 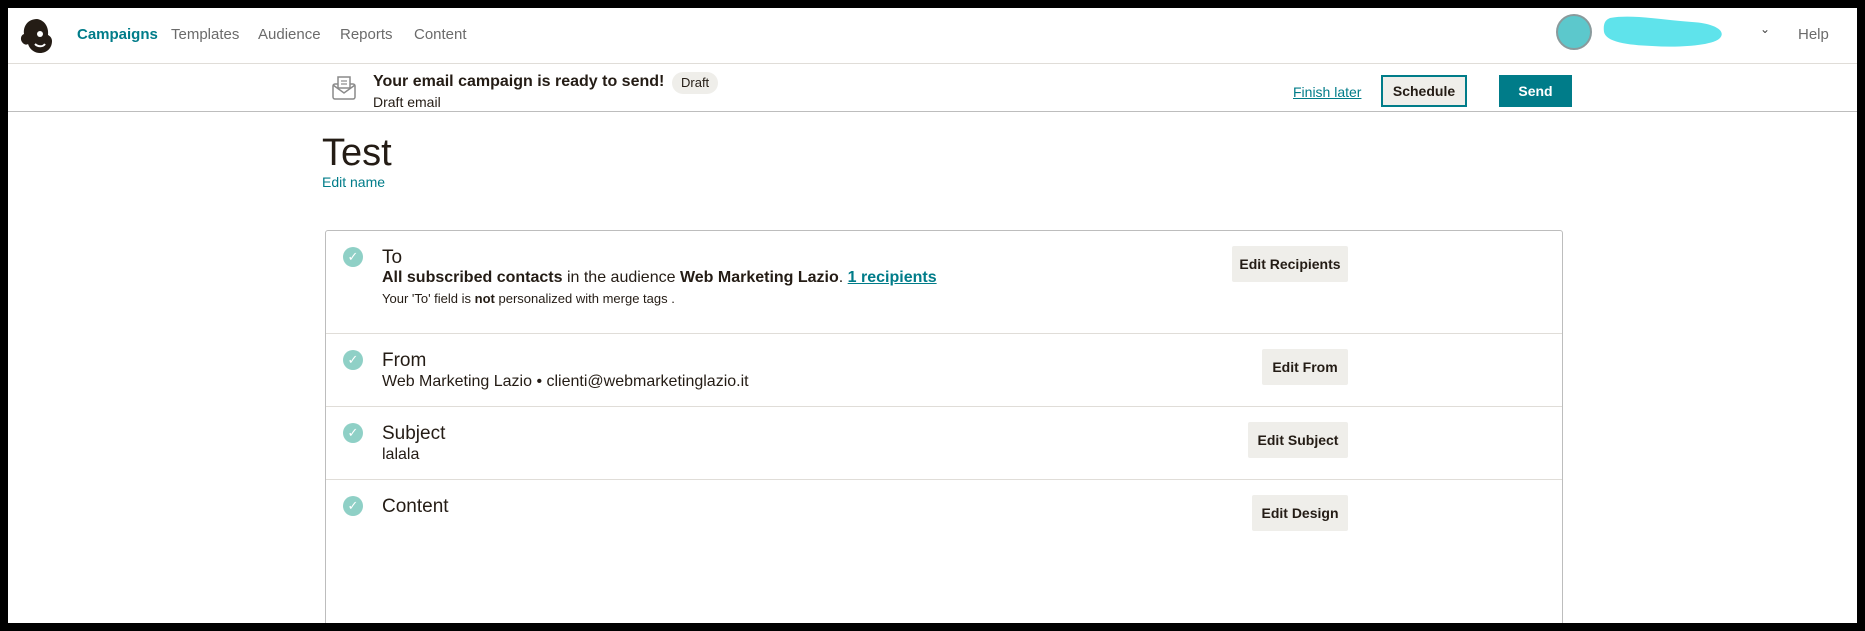 I want to click on note-bold: not, so click(x=484, y=298).